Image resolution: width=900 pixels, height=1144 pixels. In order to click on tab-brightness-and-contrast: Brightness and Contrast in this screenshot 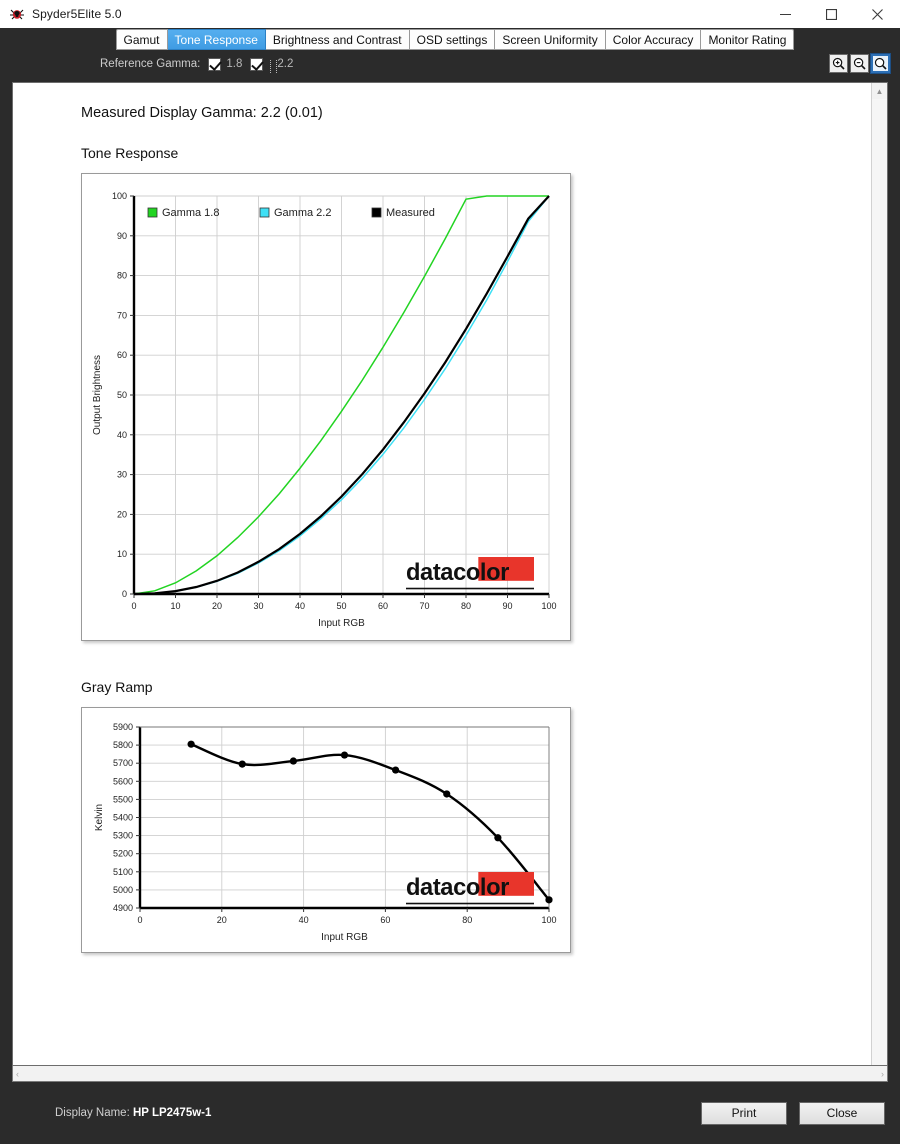, I will do `click(337, 39)`.